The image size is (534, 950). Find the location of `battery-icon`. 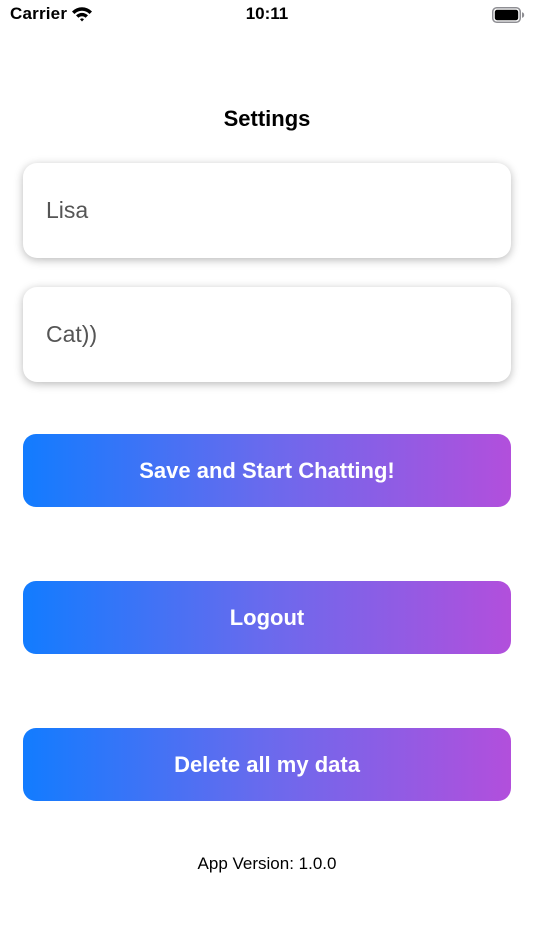

battery-icon is located at coordinates (508, 15).